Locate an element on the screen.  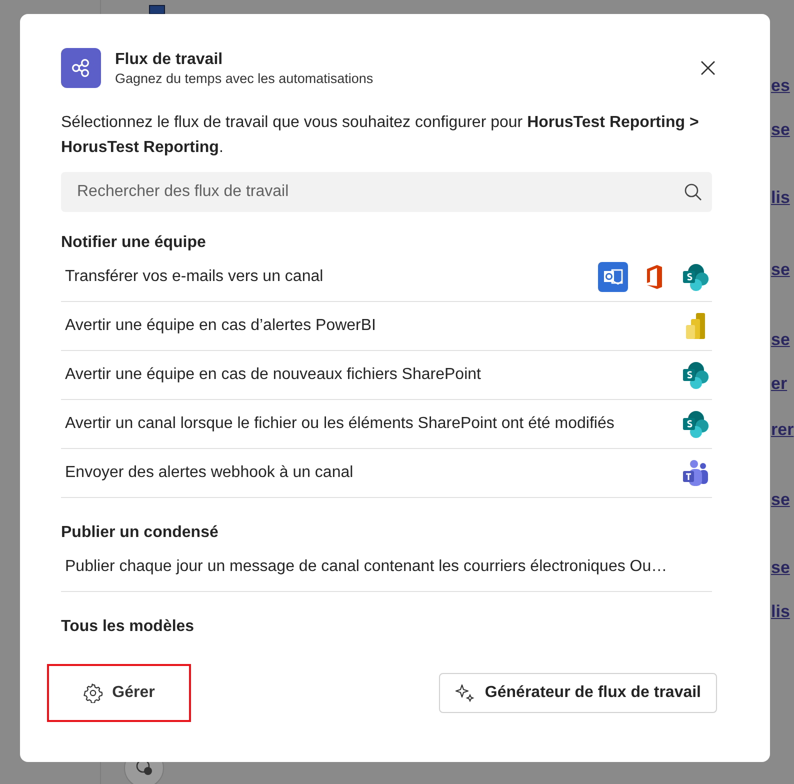
outlook-icon is located at coordinates (613, 277).